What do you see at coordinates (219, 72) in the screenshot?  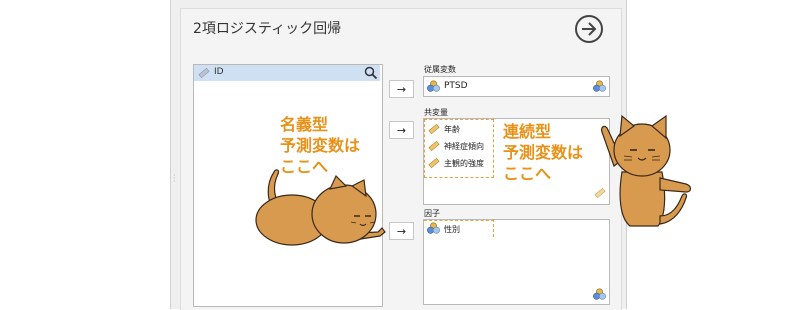 I see `variable-list-item-label: ID` at bounding box center [219, 72].